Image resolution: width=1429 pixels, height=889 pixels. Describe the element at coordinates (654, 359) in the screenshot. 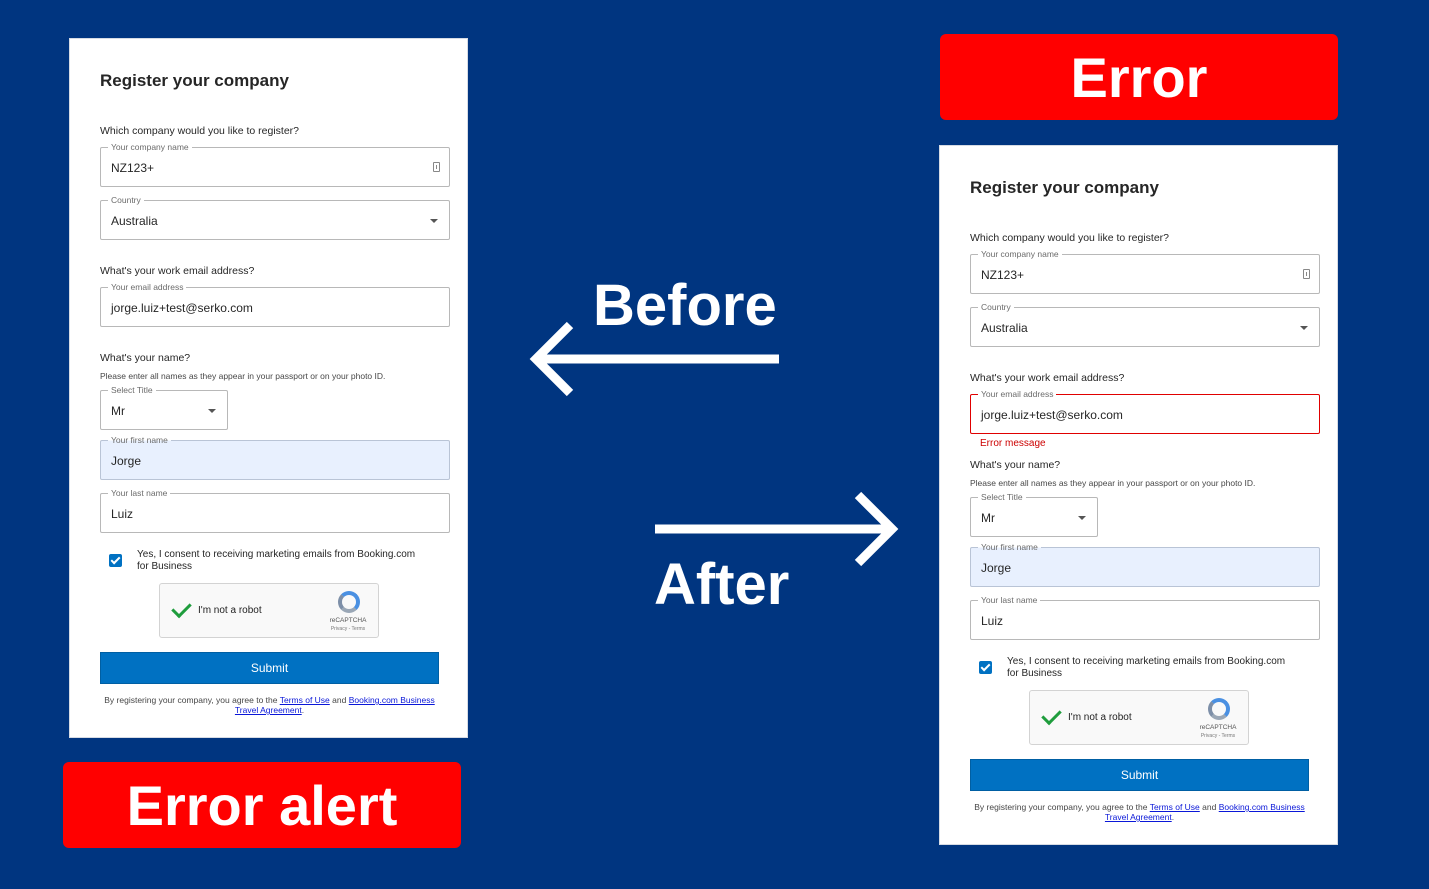

I see `arrow-left-icon` at that location.